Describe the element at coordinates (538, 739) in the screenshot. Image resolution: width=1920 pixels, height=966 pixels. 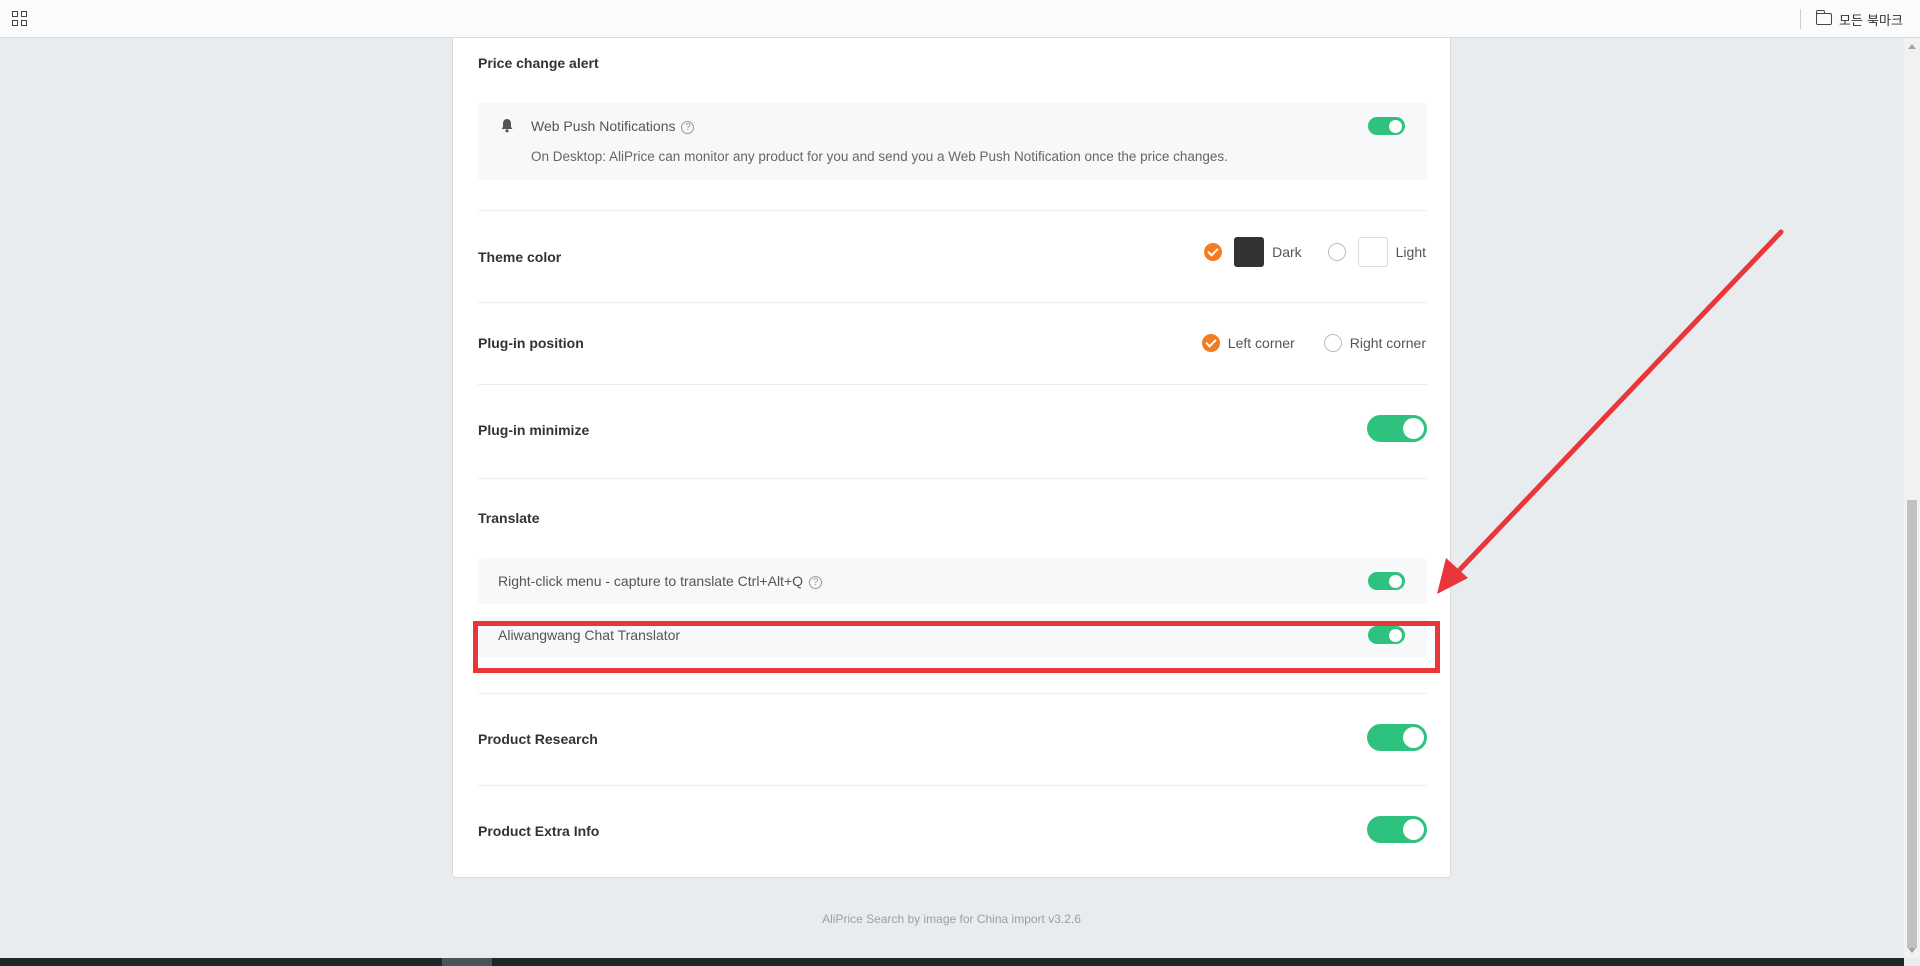
I see `product-research-title: Product Research` at that location.